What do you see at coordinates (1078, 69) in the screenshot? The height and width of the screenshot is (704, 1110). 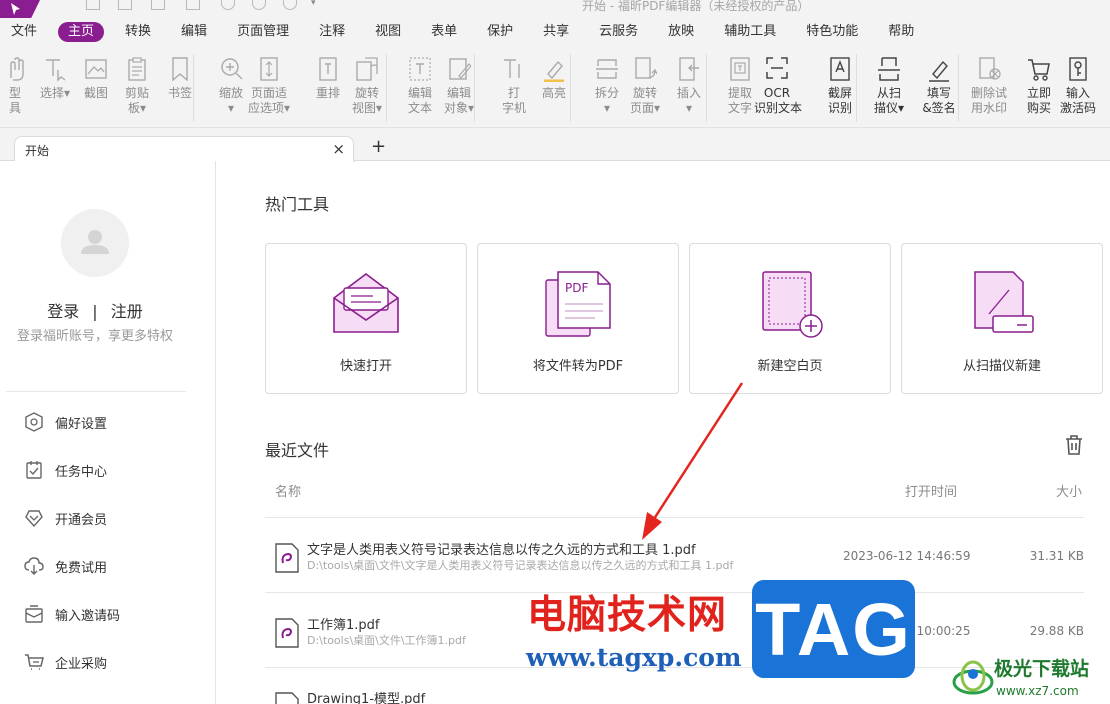 I see `activation-key-icon` at bounding box center [1078, 69].